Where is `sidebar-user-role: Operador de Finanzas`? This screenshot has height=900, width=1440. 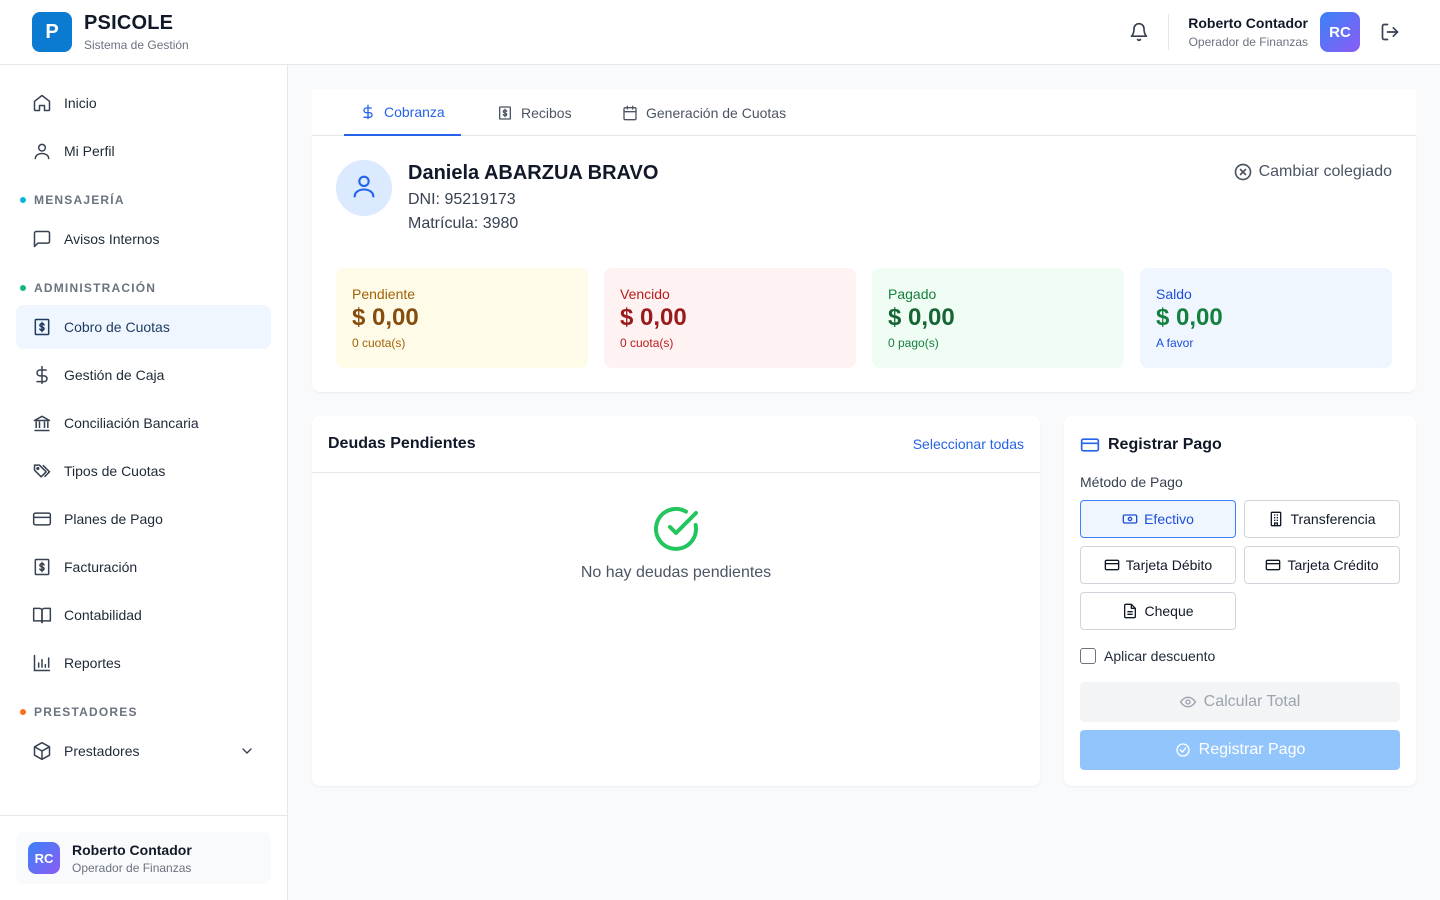 sidebar-user-role: Operador de Finanzas is located at coordinates (132, 868).